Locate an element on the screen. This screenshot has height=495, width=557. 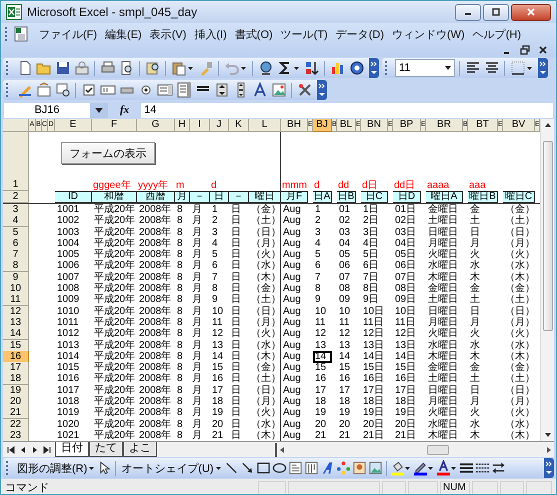
menu-item: ヘルプ(H) is located at coordinates (496, 34).